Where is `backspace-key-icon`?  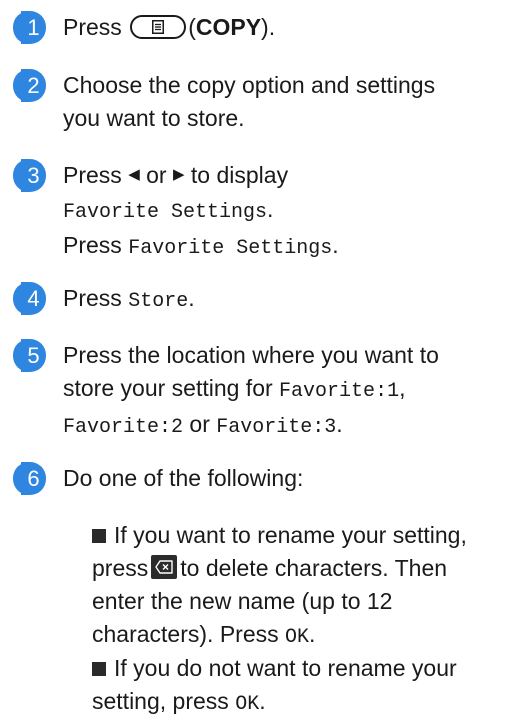 backspace-key-icon is located at coordinates (164, 566).